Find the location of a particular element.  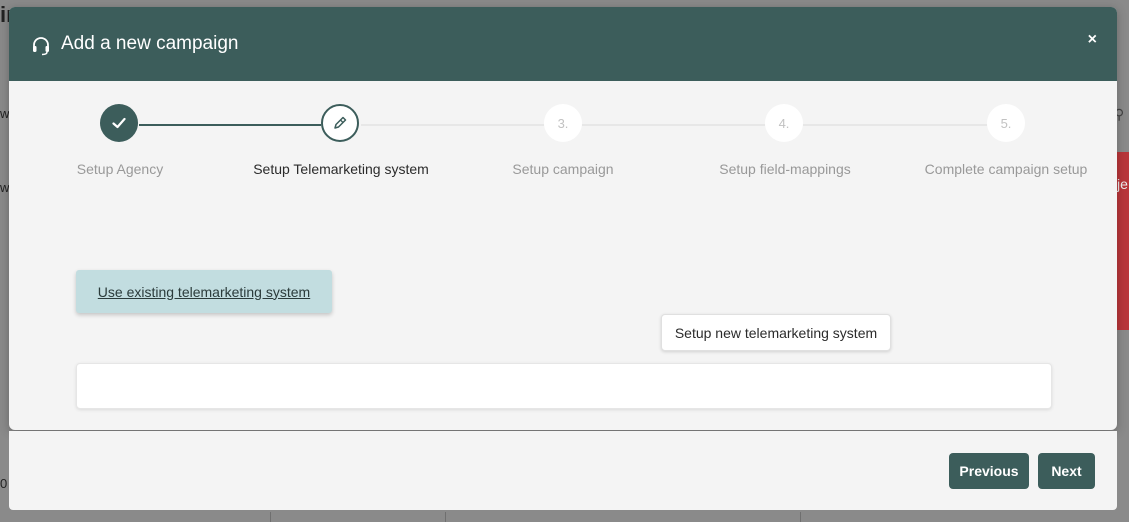

previous-button: Previous is located at coordinates (989, 471).